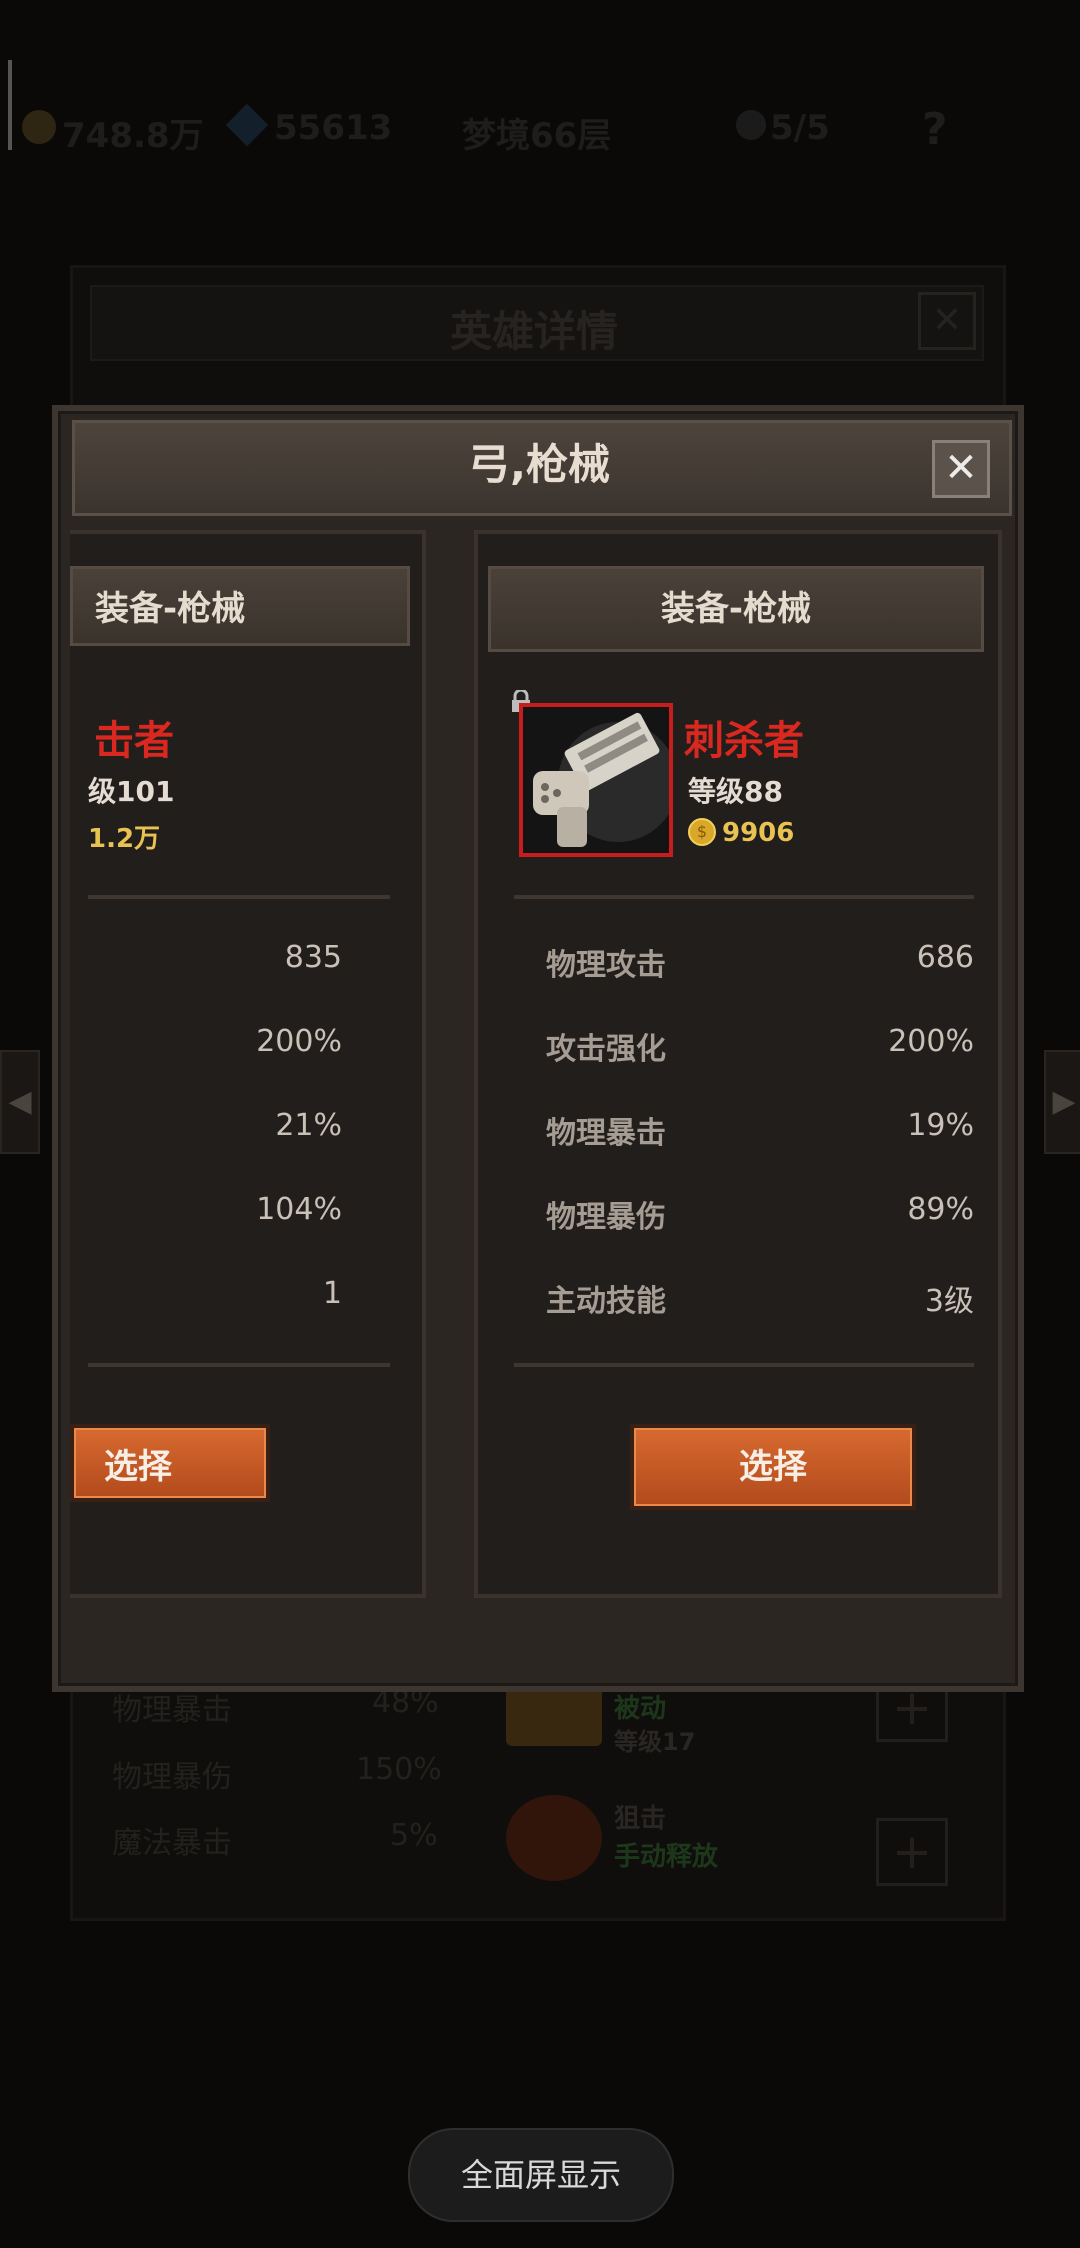 The height and width of the screenshot is (2248, 1080). Describe the element at coordinates (949, 1301) in the screenshot. I see `stat-value-active-skill: 3级` at that location.